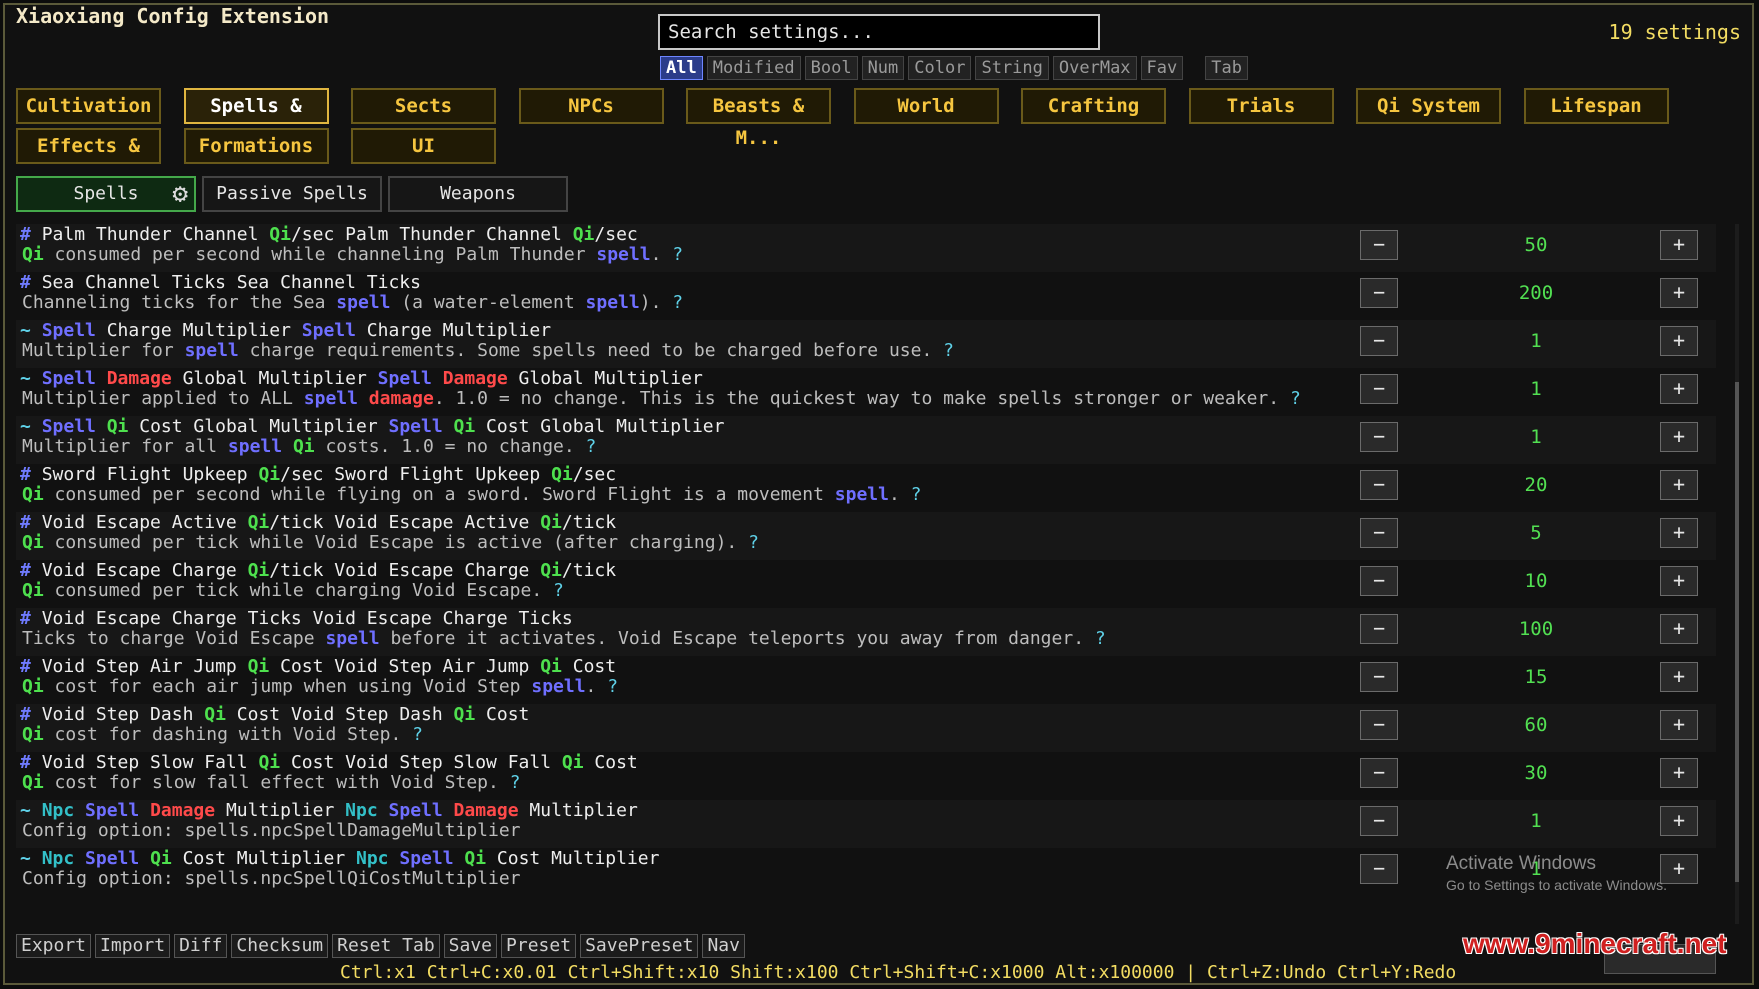 This screenshot has width=1759, height=989. What do you see at coordinates (591, 106) in the screenshot?
I see `category-tab-npcs: NPCs` at bounding box center [591, 106].